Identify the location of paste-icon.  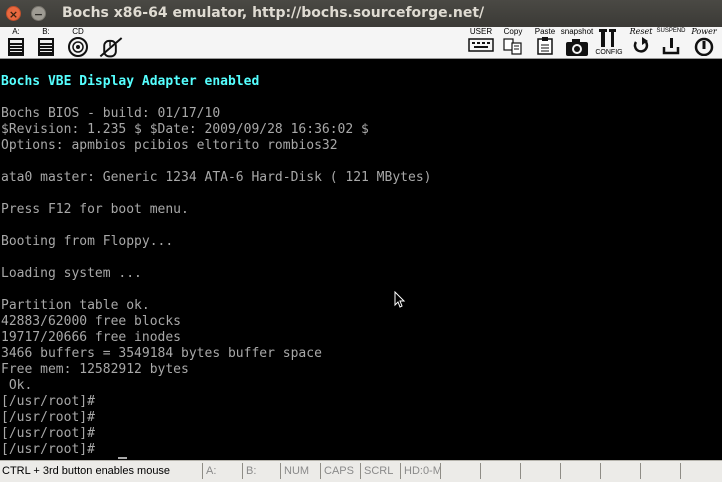
(545, 46).